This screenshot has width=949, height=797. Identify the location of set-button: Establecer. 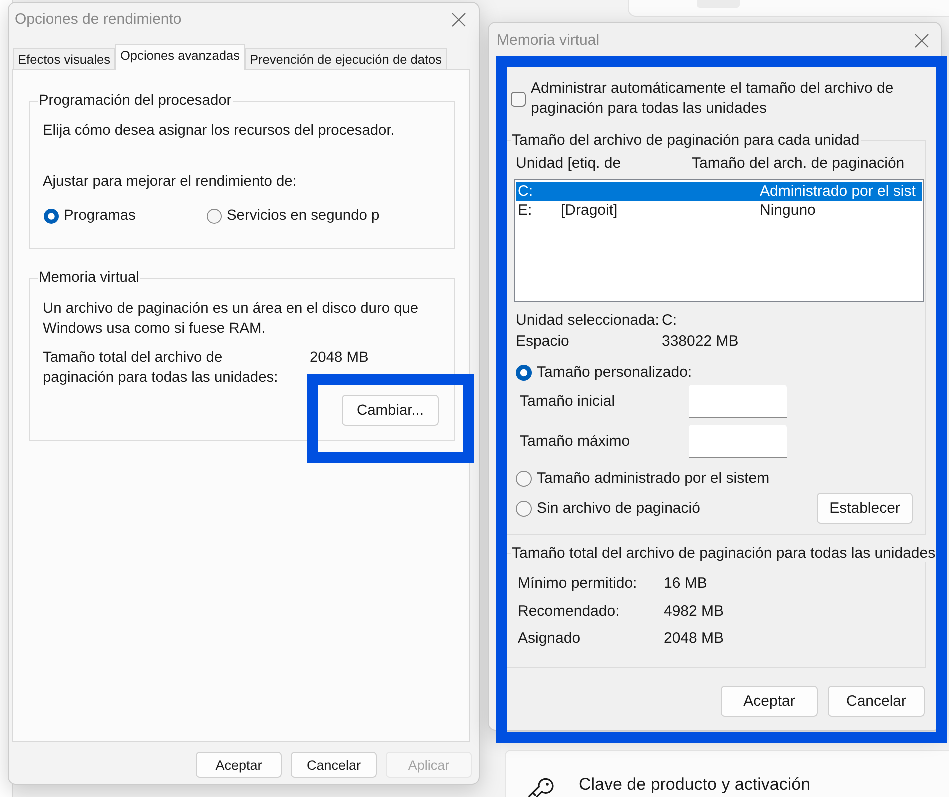
(865, 508).